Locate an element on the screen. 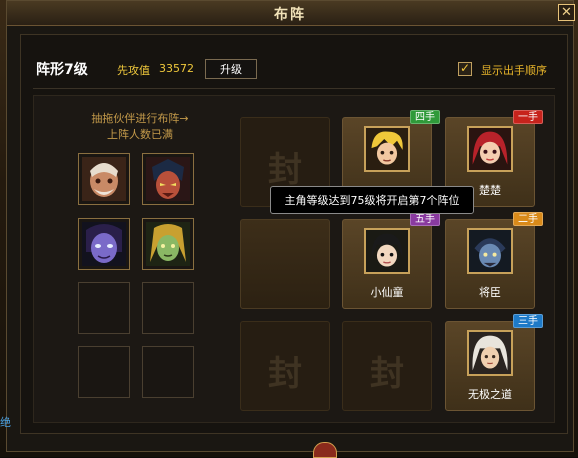  roster-slot-green is located at coordinates (168, 244).